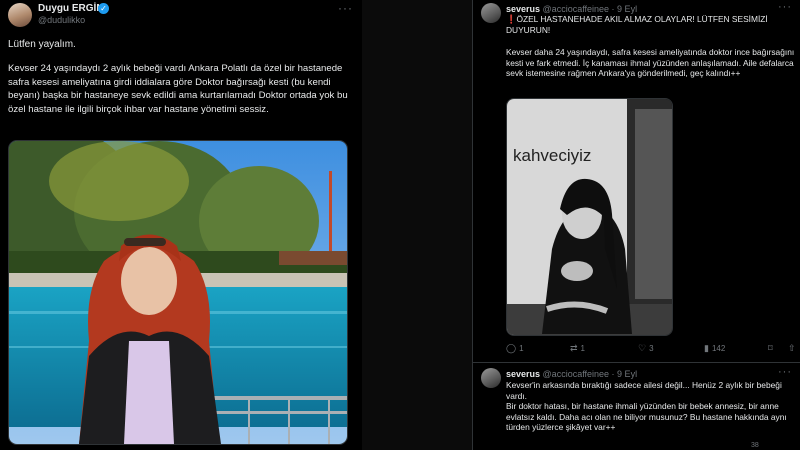 The width and height of the screenshot is (800, 450). I want to click on views-count: 142, so click(718, 348).